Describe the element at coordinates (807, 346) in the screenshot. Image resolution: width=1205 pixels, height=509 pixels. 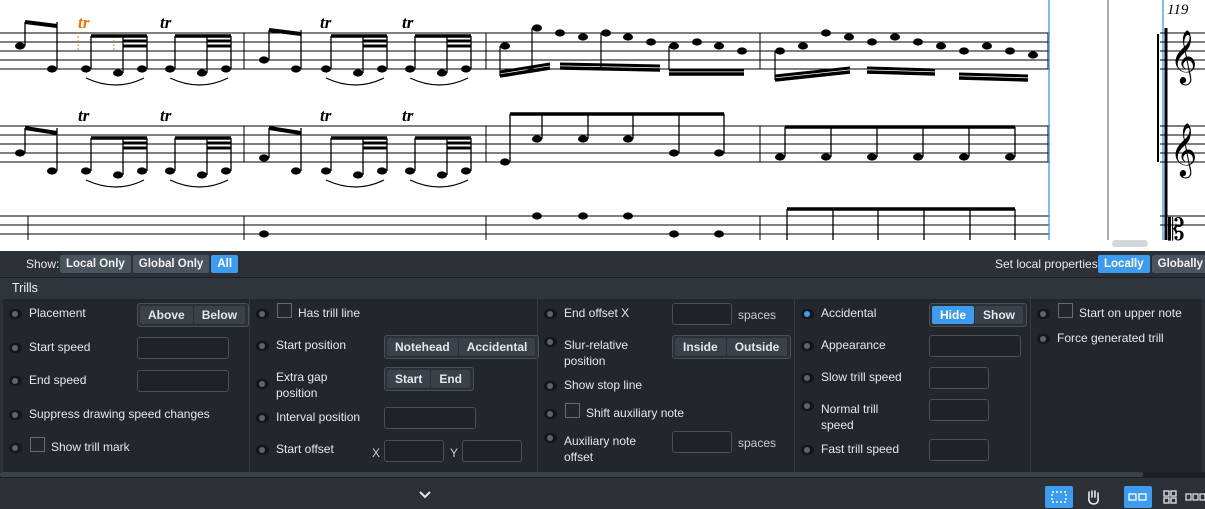
I see `appearance-toggle` at that location.